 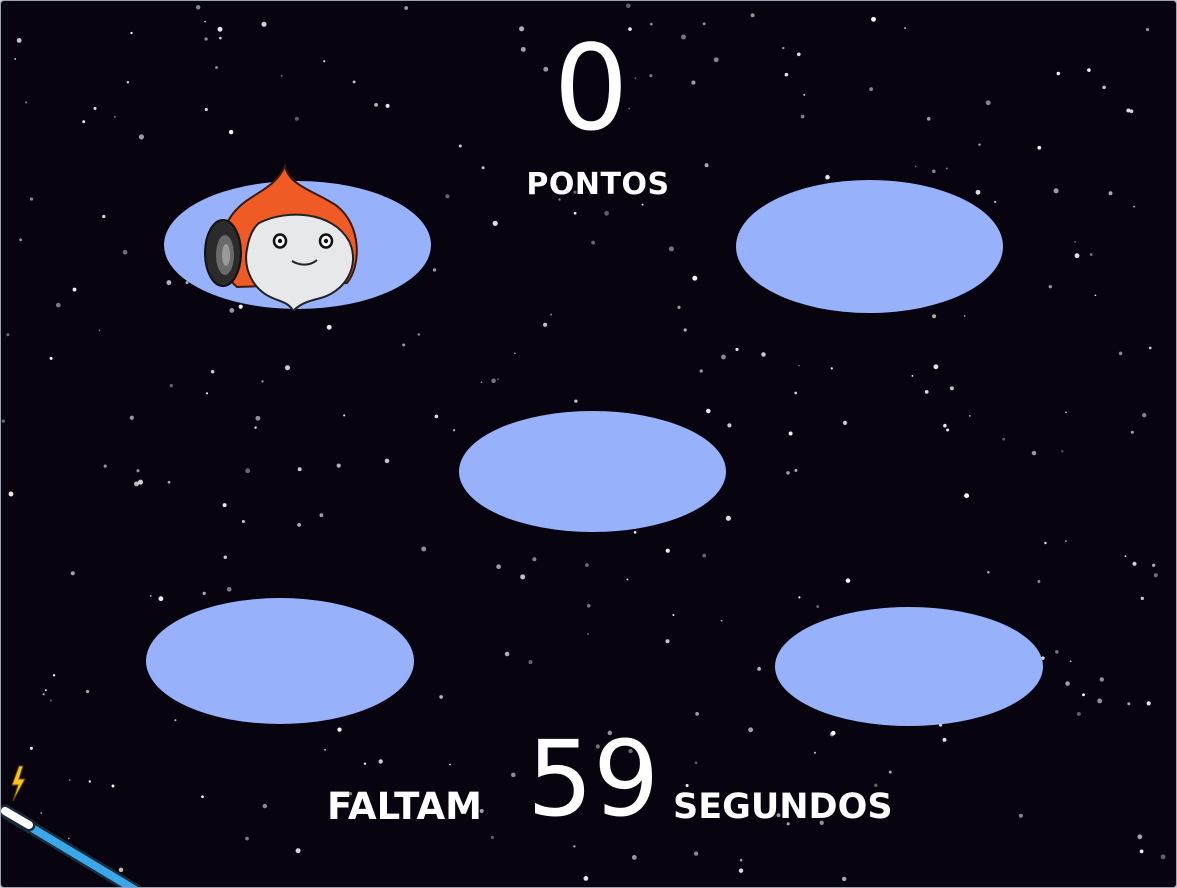 I want to click on hole-bottom-right, so click(x=909, y=666).